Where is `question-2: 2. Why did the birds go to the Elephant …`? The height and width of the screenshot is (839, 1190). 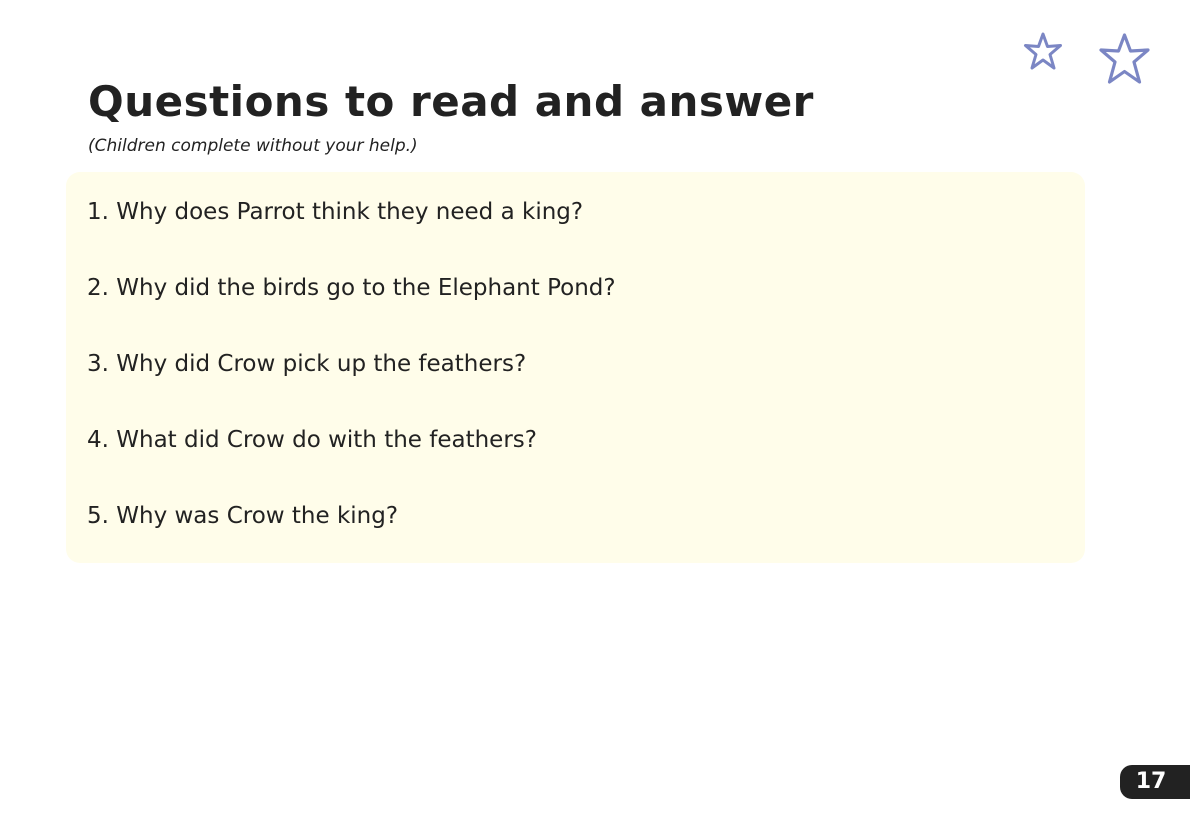
question-2: 2. Why did the birds go to the Elephant … is located at coordinates (351, 288).